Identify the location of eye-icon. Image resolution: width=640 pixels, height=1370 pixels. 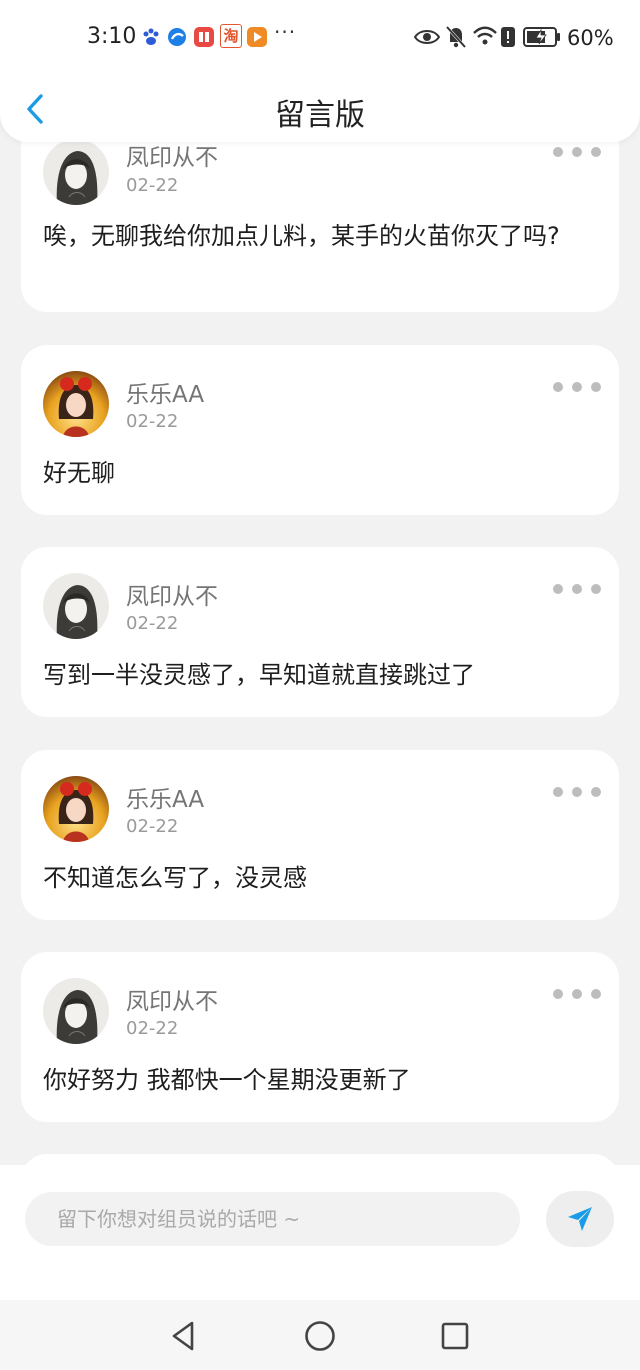
(427, 39).